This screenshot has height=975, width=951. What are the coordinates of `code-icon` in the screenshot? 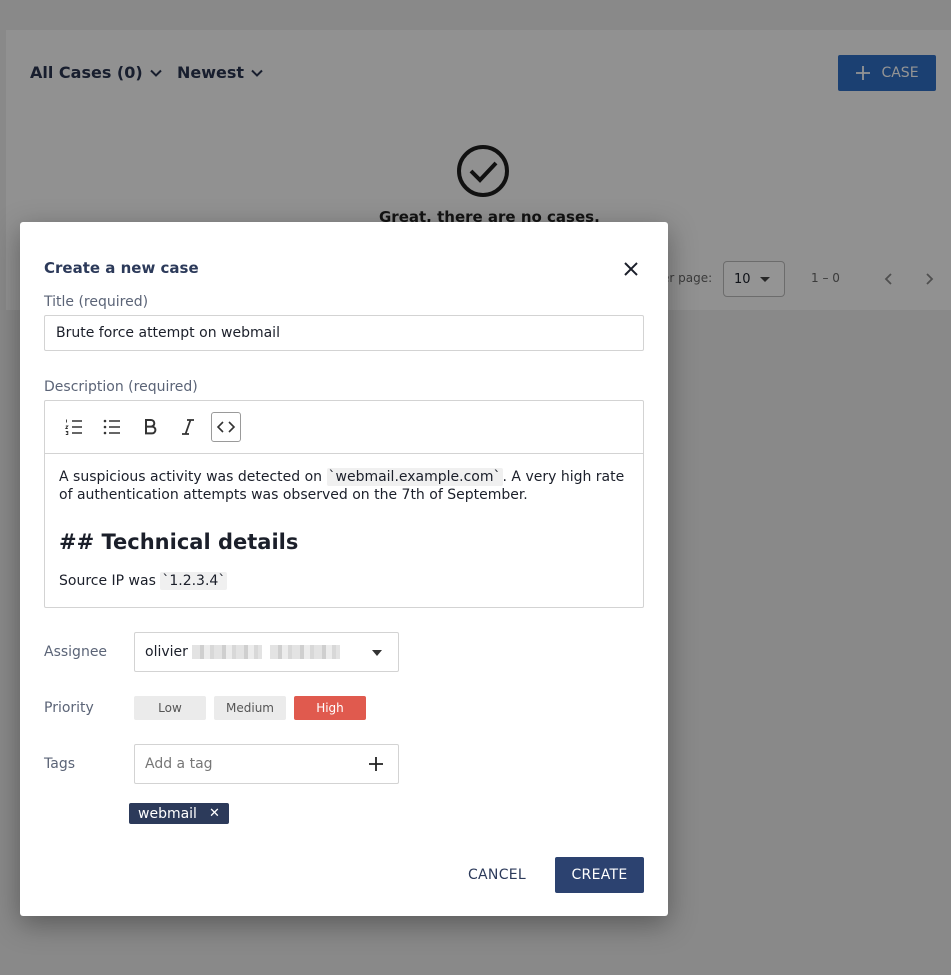 It's located at (226, 427).